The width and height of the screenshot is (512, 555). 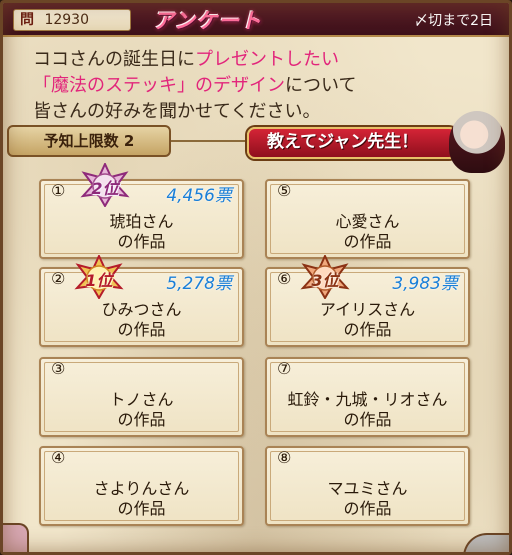 What do you see at coordinates (367, 309) in the screenshot?
I see `option-name: アイリスさん` at bounding box center [367, 309].